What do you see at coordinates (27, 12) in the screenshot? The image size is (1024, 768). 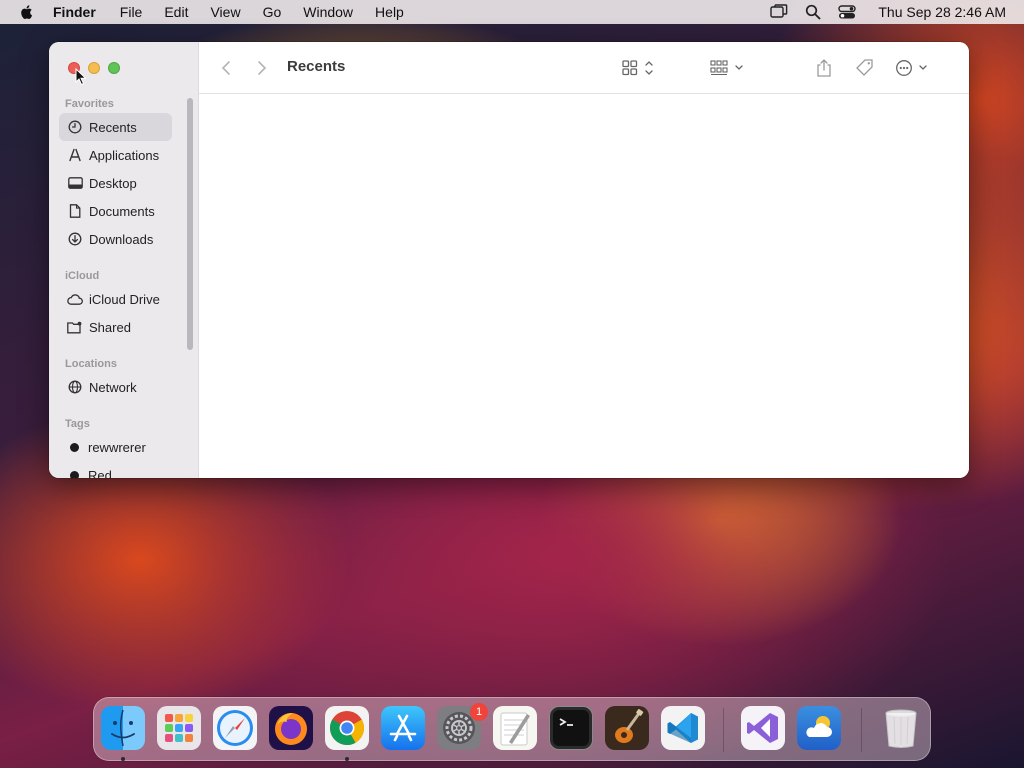 I see `apple-menu-icon` at bounding box center [27, 12].